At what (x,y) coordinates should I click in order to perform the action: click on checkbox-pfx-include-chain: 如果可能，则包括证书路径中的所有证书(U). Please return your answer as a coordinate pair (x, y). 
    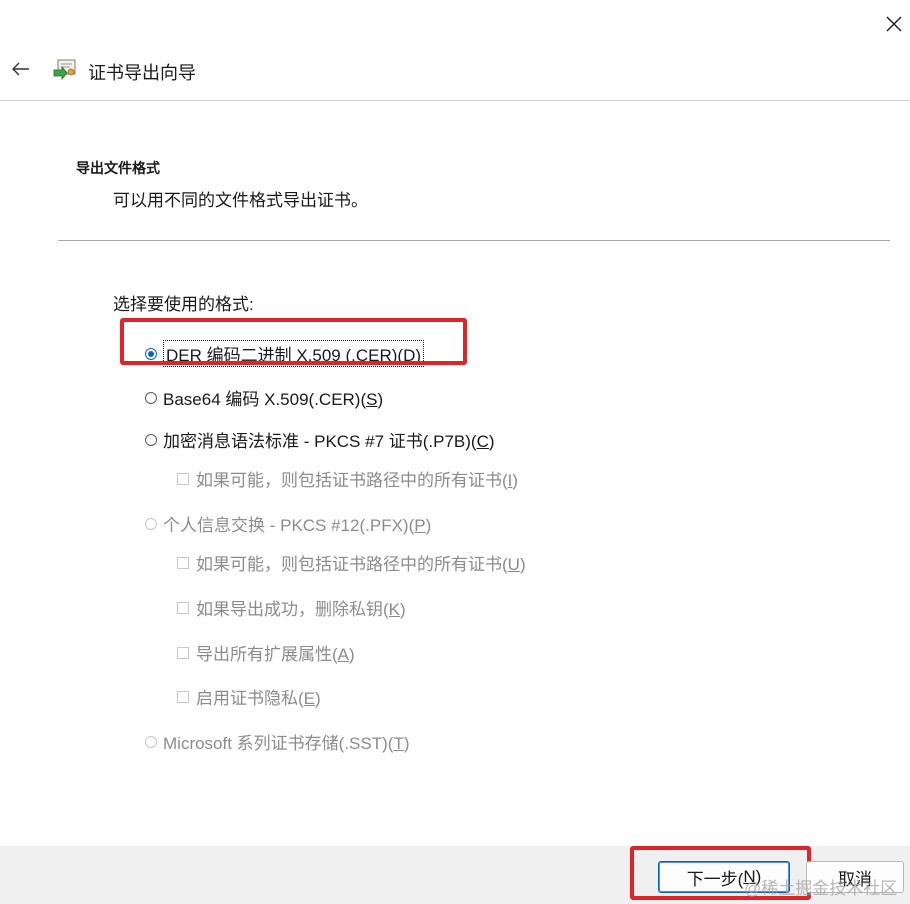
    Looking at the image, I should click on (351, 562).